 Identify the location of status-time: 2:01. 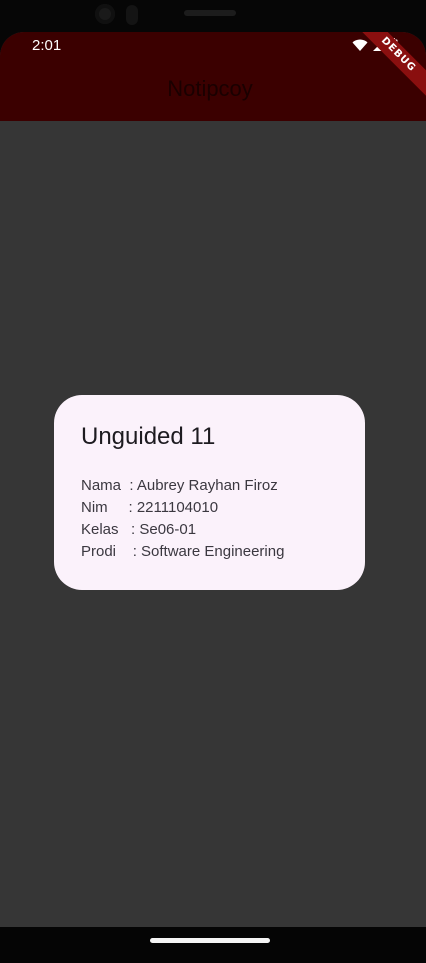
(47, 45).